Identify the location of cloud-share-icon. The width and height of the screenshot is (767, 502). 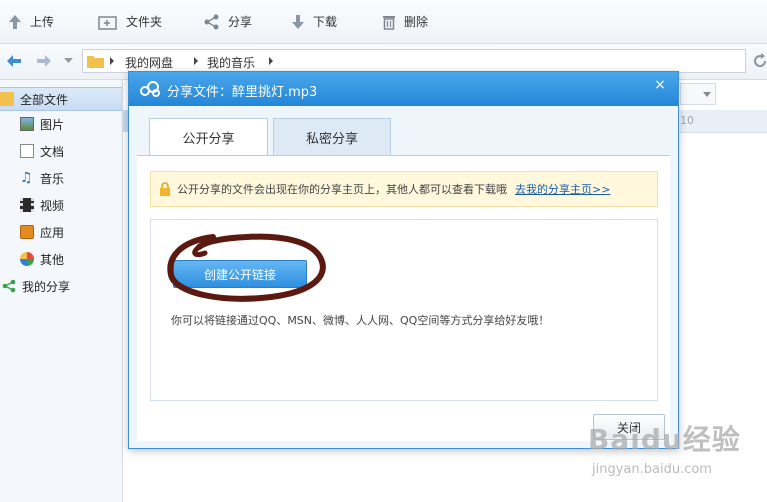
(150, 89).